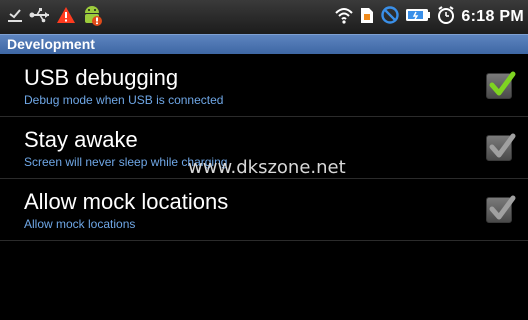  What do you see at coordinates (418, 17) in the screenshot?
I see `battery-icon` at bounding box center [418, 17].